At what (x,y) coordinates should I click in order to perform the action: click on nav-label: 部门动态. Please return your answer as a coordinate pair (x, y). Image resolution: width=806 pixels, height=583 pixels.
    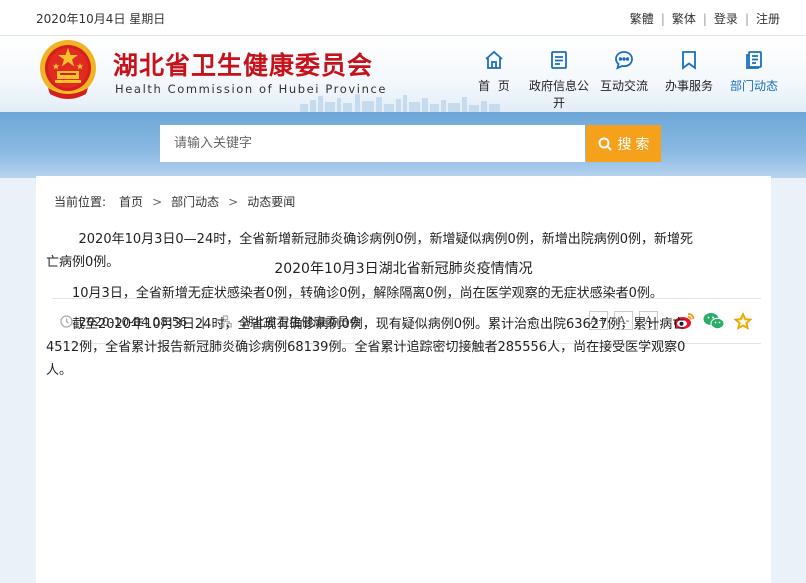
    Looking at the image, I should click on (753, 86).